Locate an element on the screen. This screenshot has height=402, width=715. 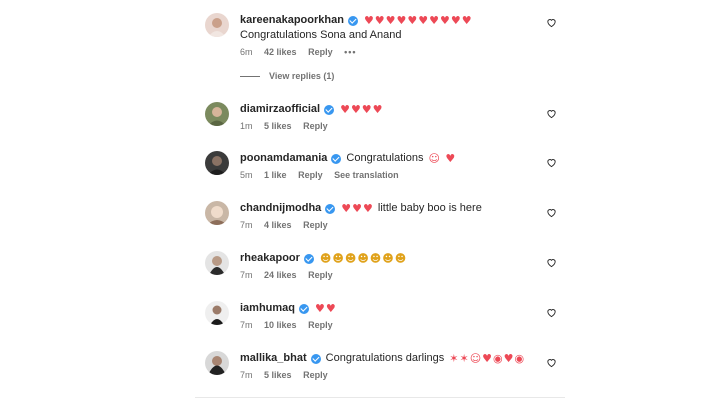
comment-emoji: ♥♥♥ is located at coordinates (357, 208).